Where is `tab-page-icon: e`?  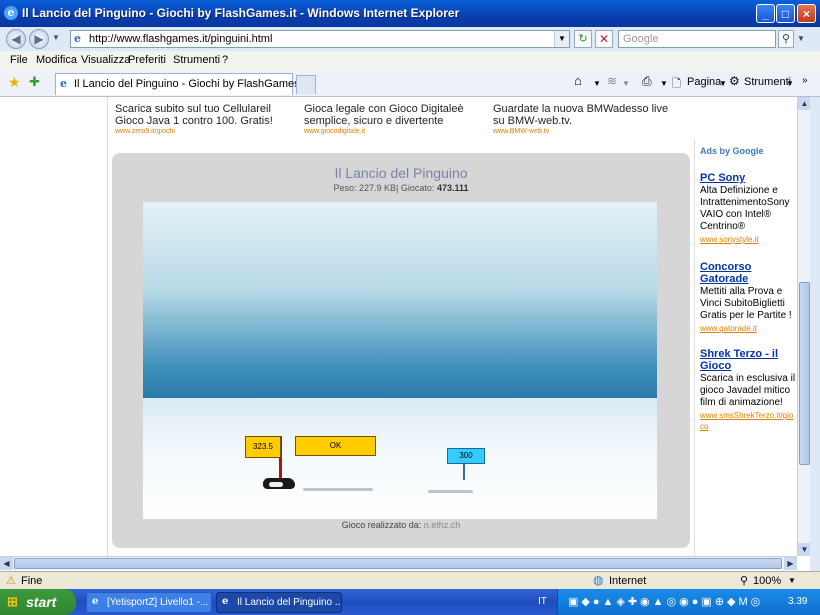
tab-page-icon: e is located at coordinates (63, 83).